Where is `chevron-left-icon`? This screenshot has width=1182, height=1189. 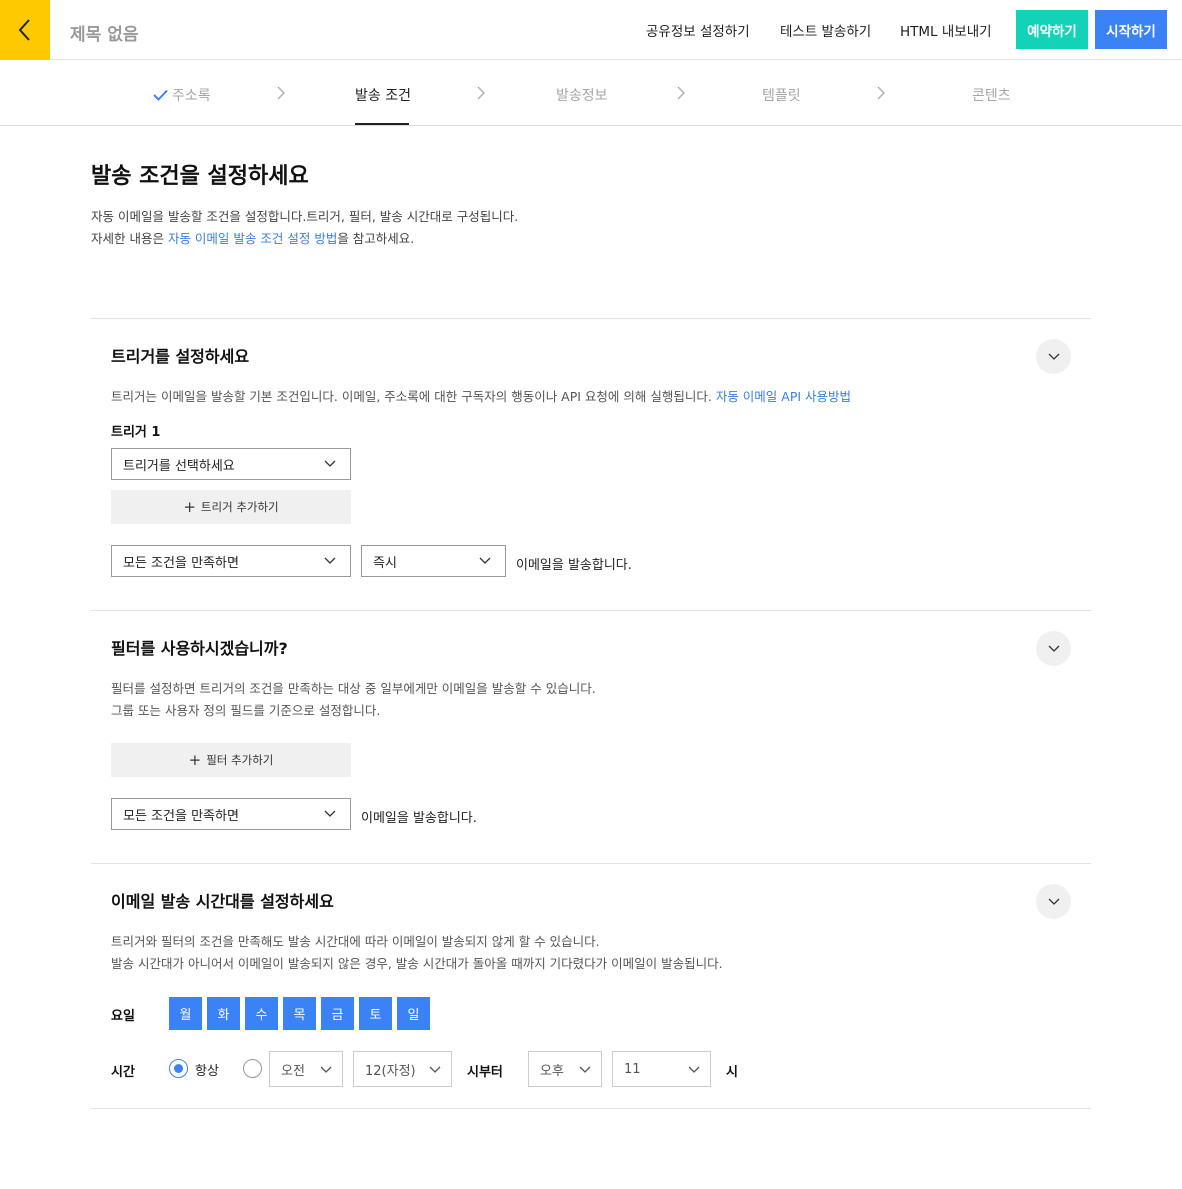
chevron-left-icon is located at coordinates (24, 30).